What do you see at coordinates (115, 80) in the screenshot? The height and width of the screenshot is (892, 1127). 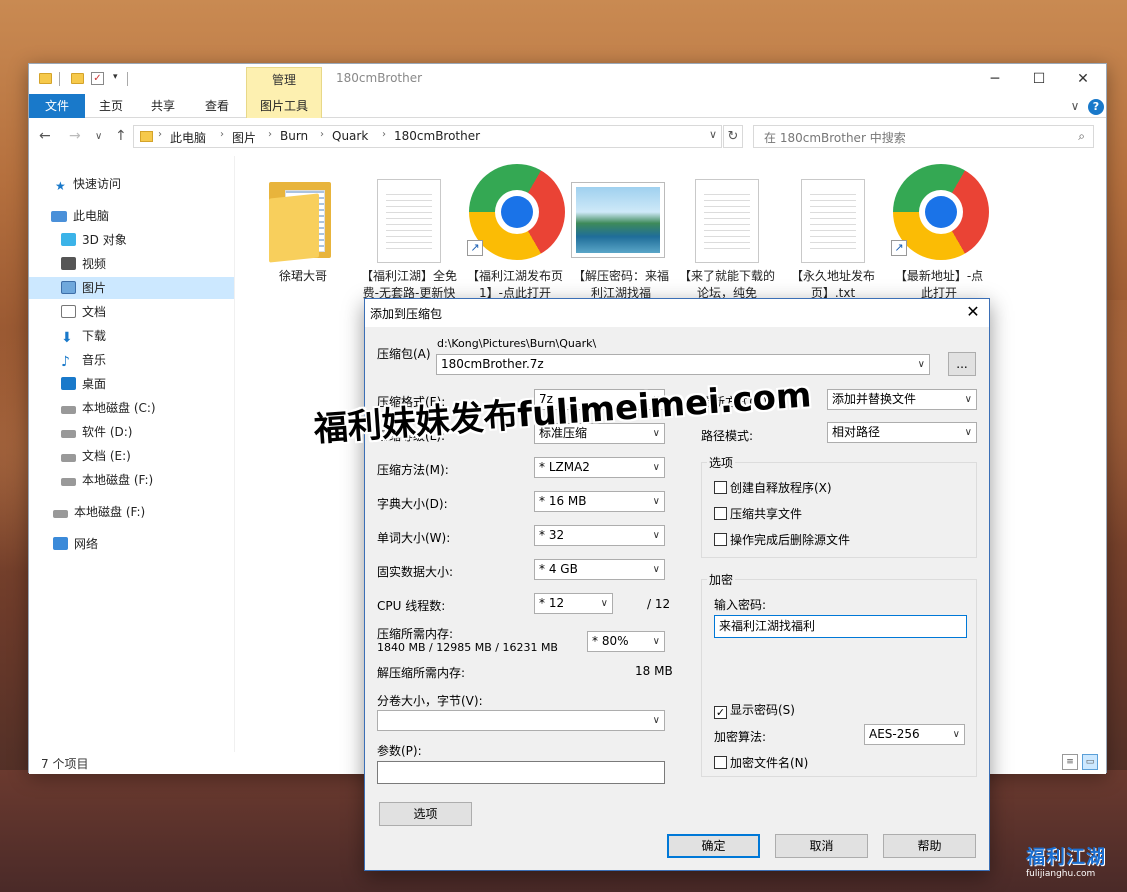 I see `quick-access-dropdown-icon: ▾` at bounding box center [115, 80].